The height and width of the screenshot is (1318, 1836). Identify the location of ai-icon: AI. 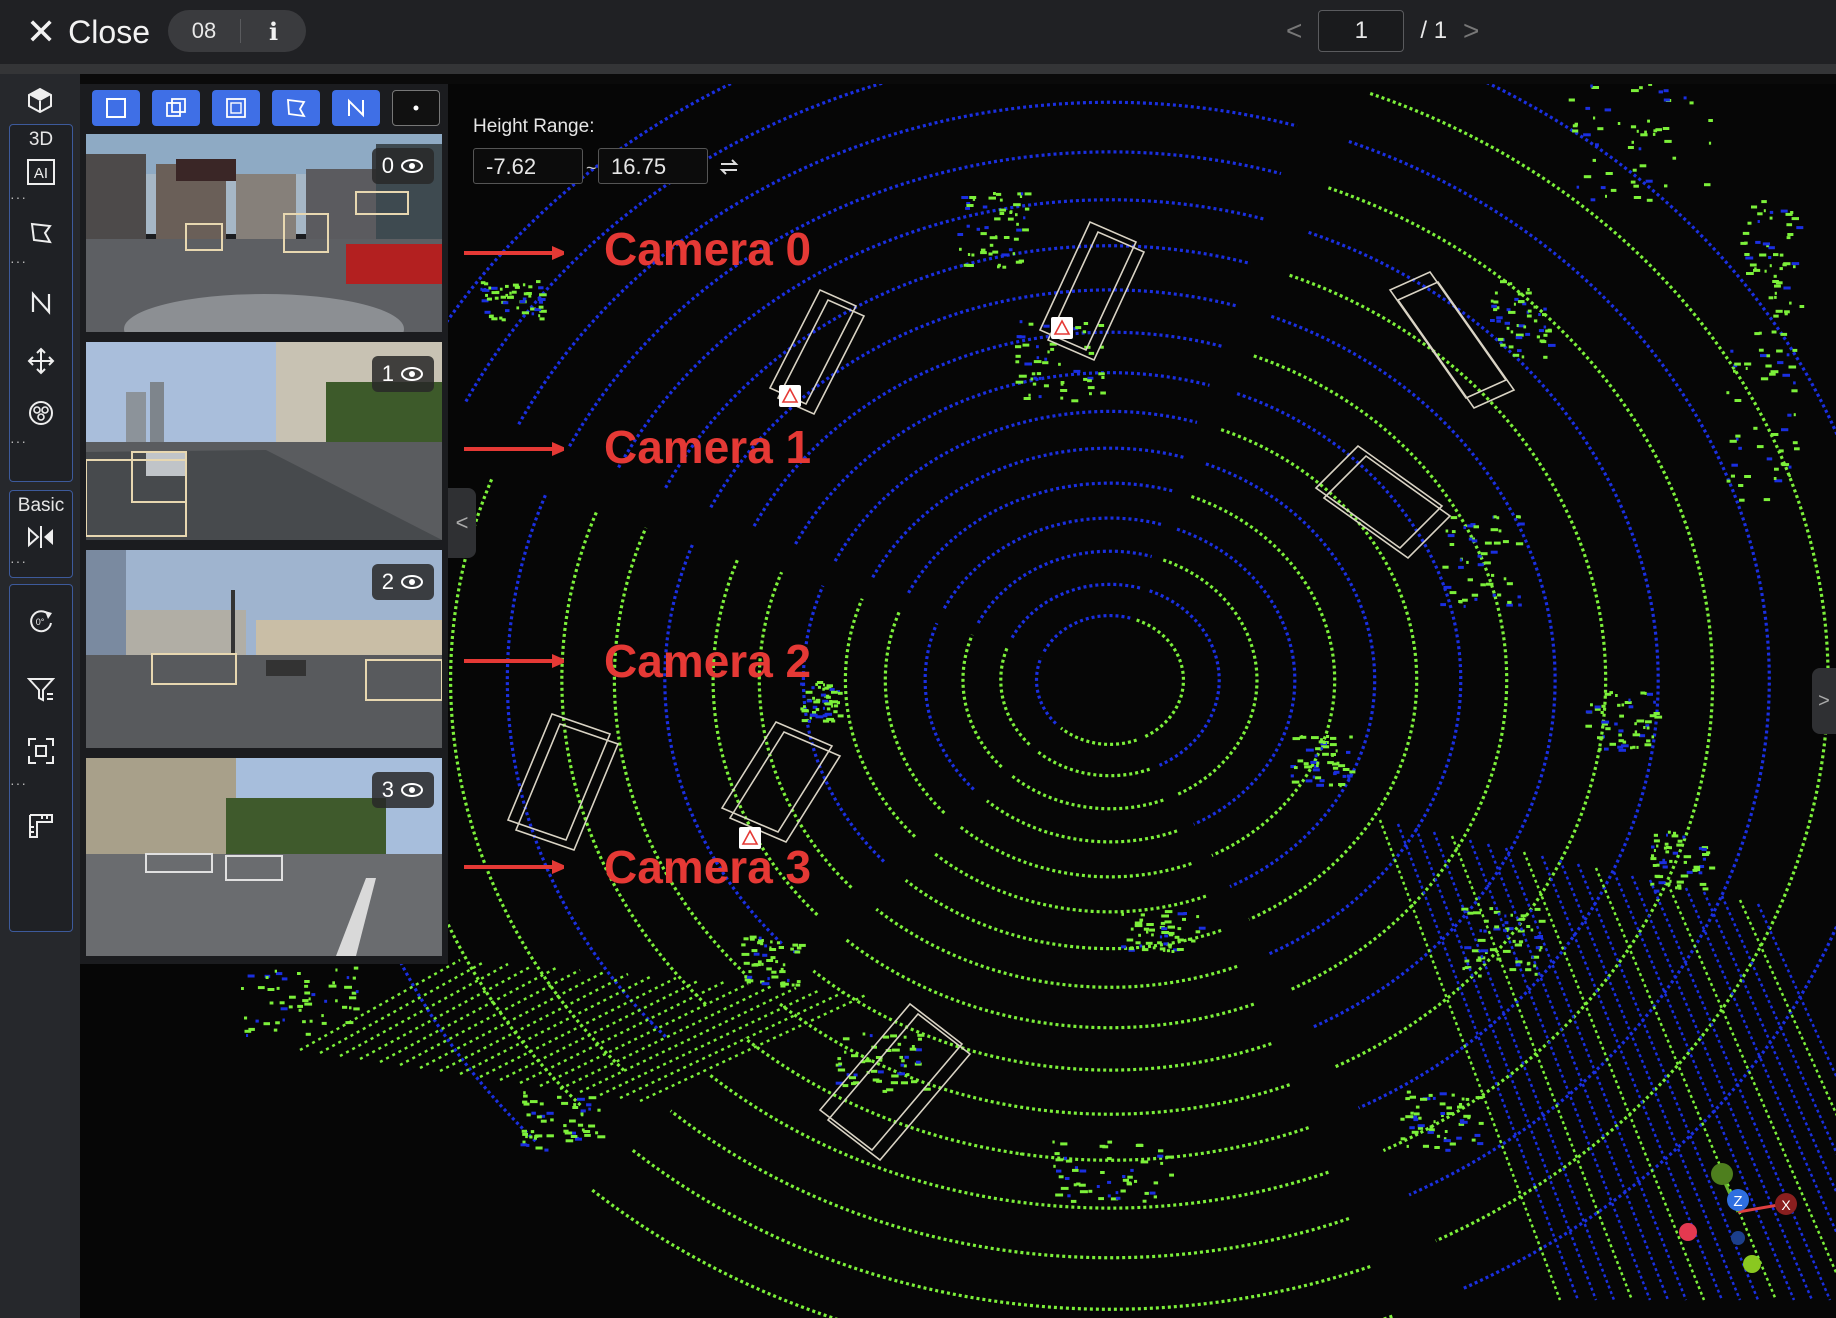
(41, 172).